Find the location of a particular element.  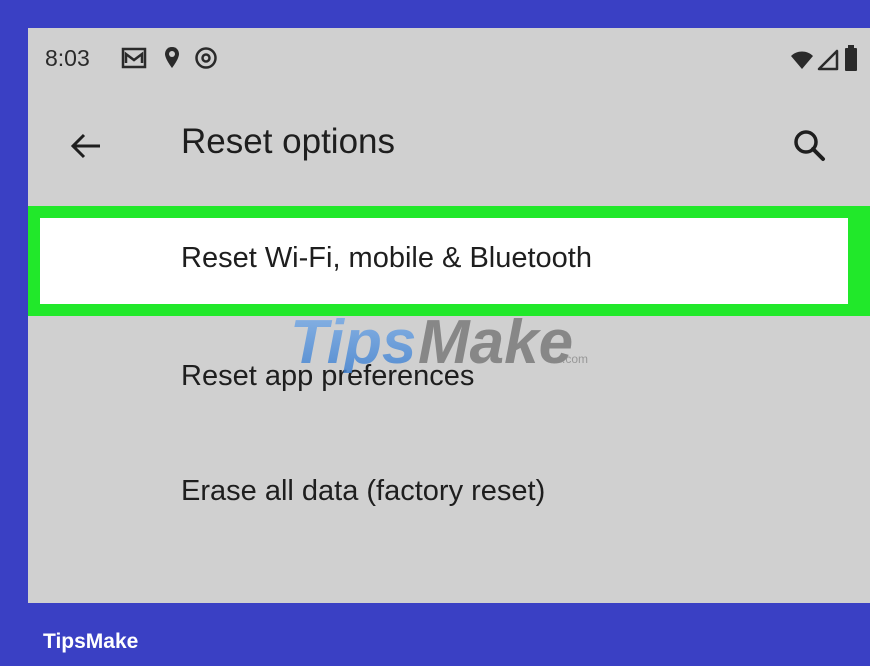

option-label: Erase all data (factory reset) is located at coordinates (363, 491).